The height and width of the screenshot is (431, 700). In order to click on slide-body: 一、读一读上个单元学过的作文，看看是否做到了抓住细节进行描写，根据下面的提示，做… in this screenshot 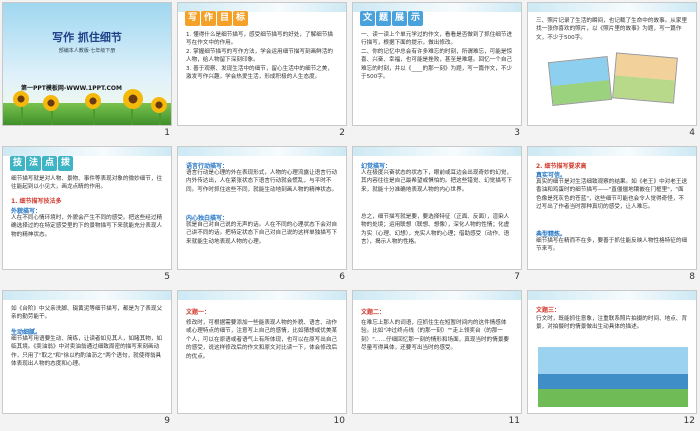, I will do `click(437, 56)`.